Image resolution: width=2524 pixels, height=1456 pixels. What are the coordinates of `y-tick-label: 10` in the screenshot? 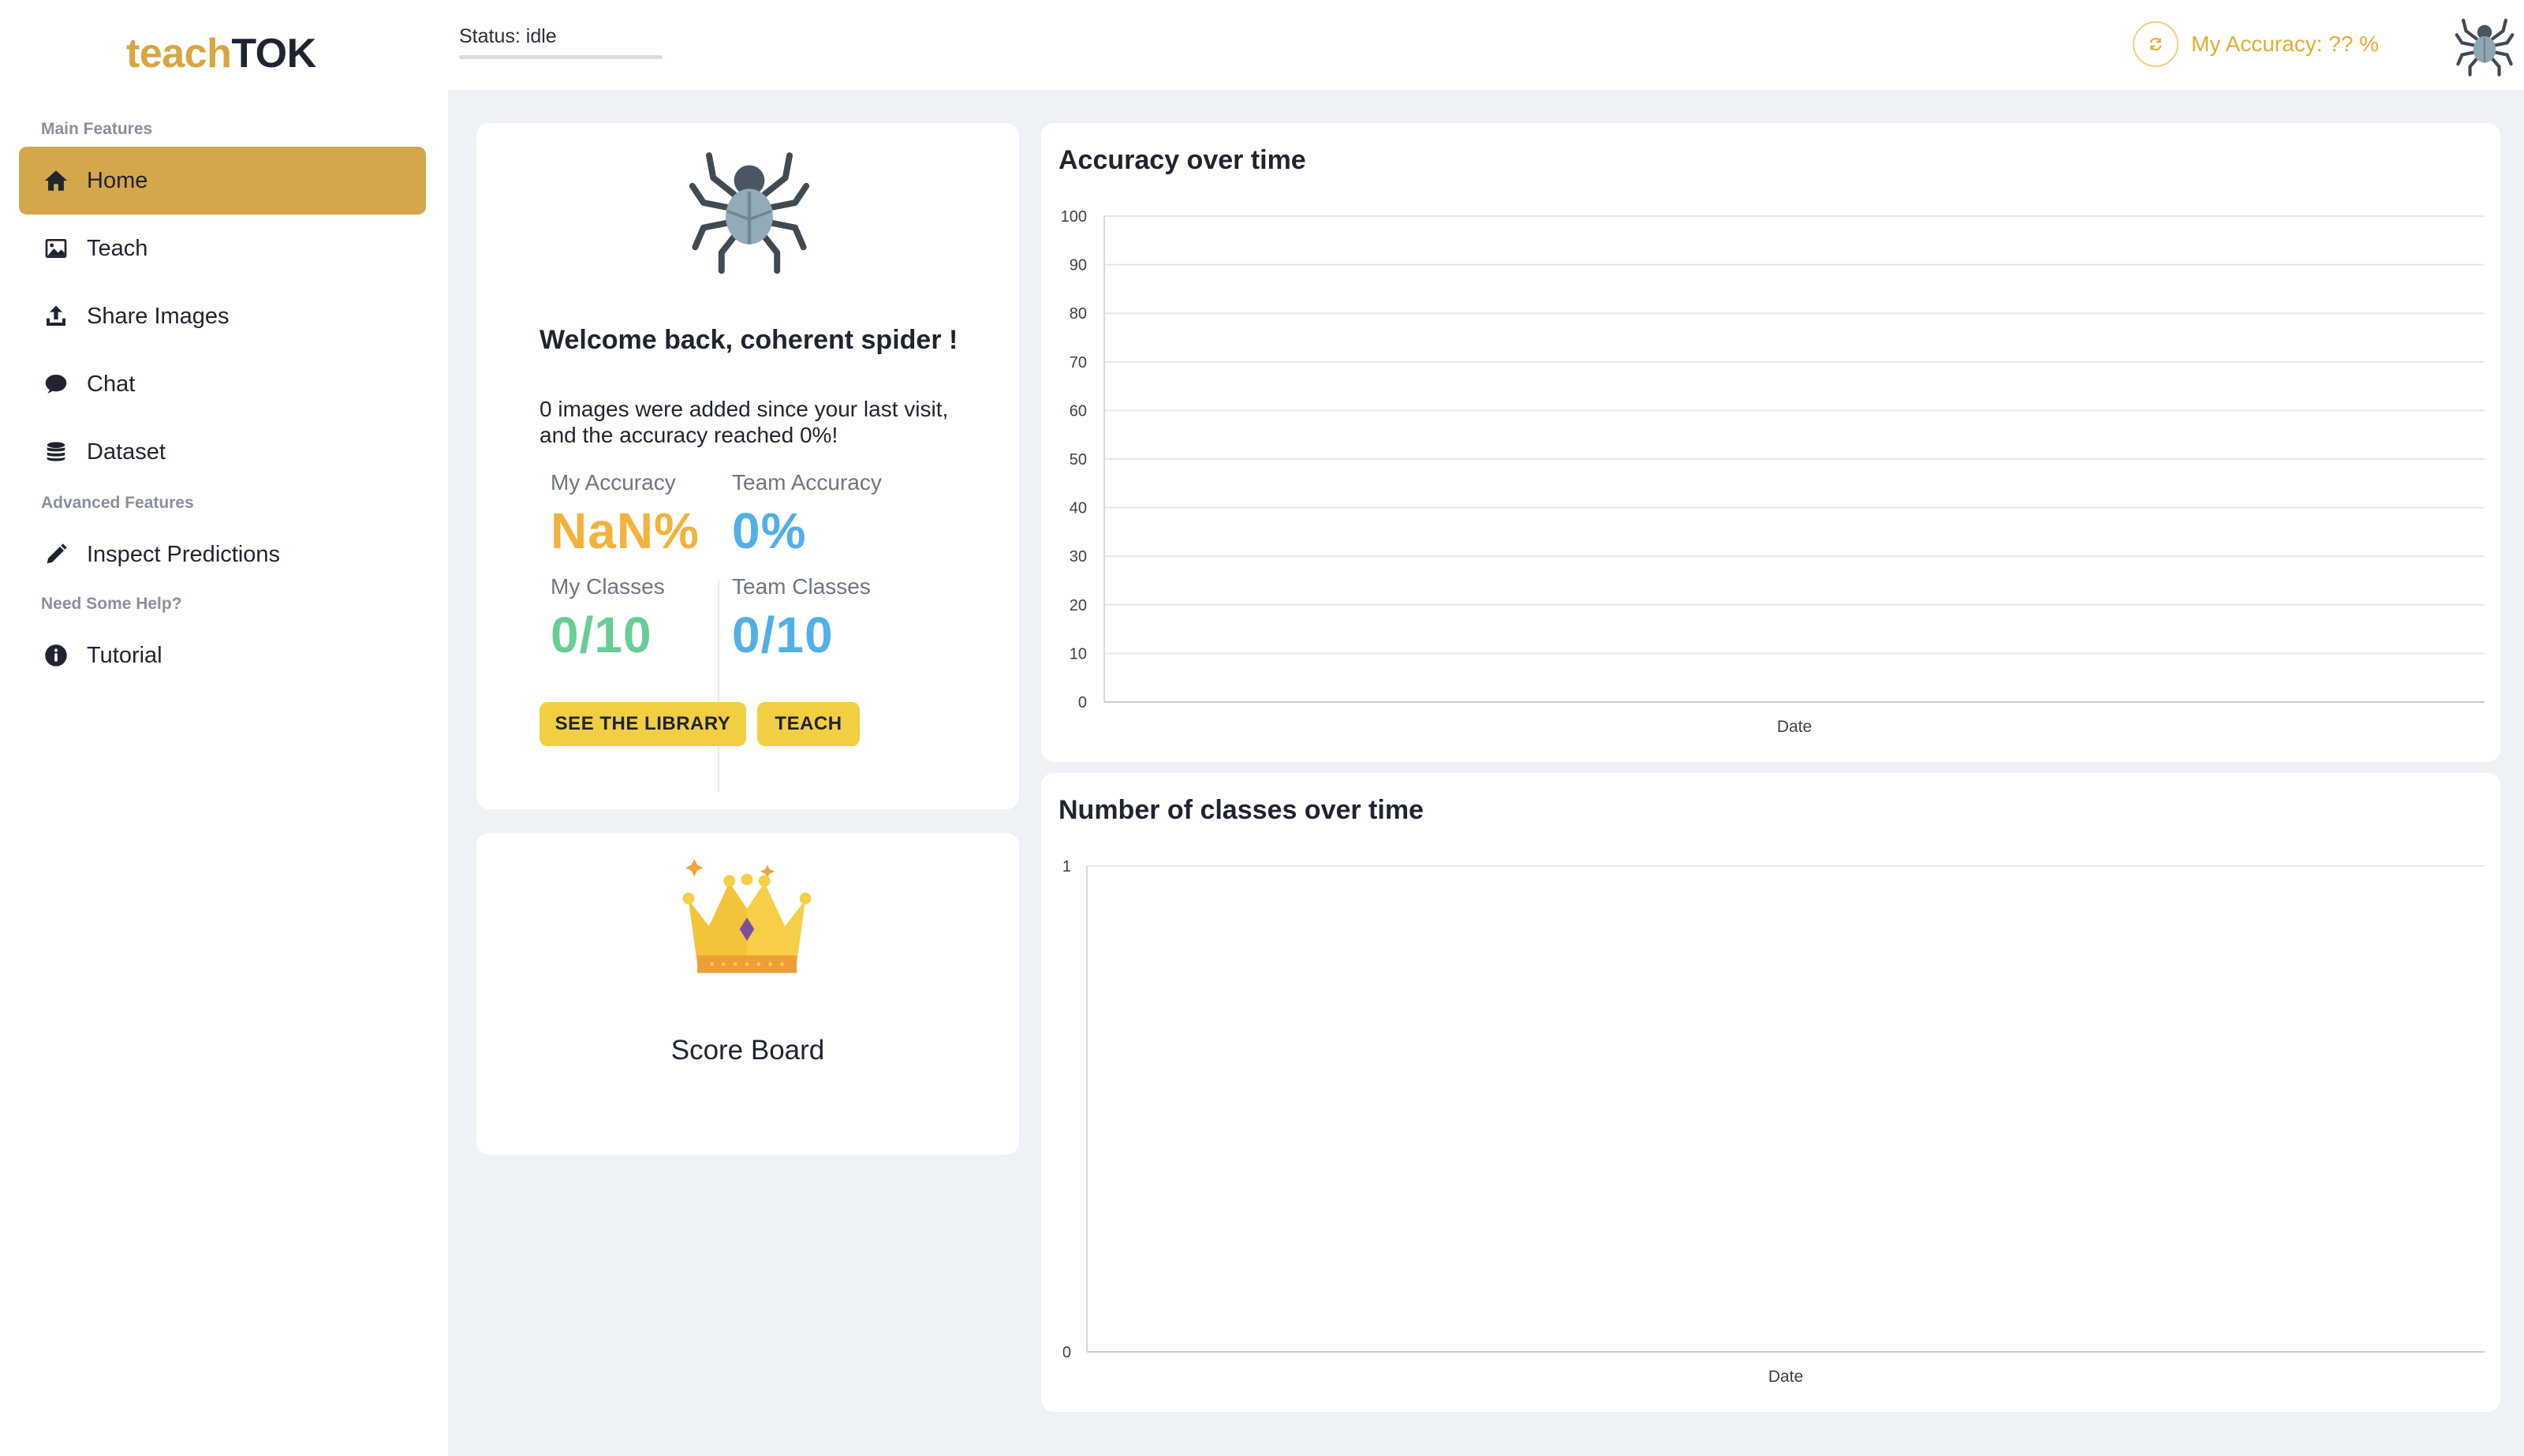 It's located at (1078, 654).